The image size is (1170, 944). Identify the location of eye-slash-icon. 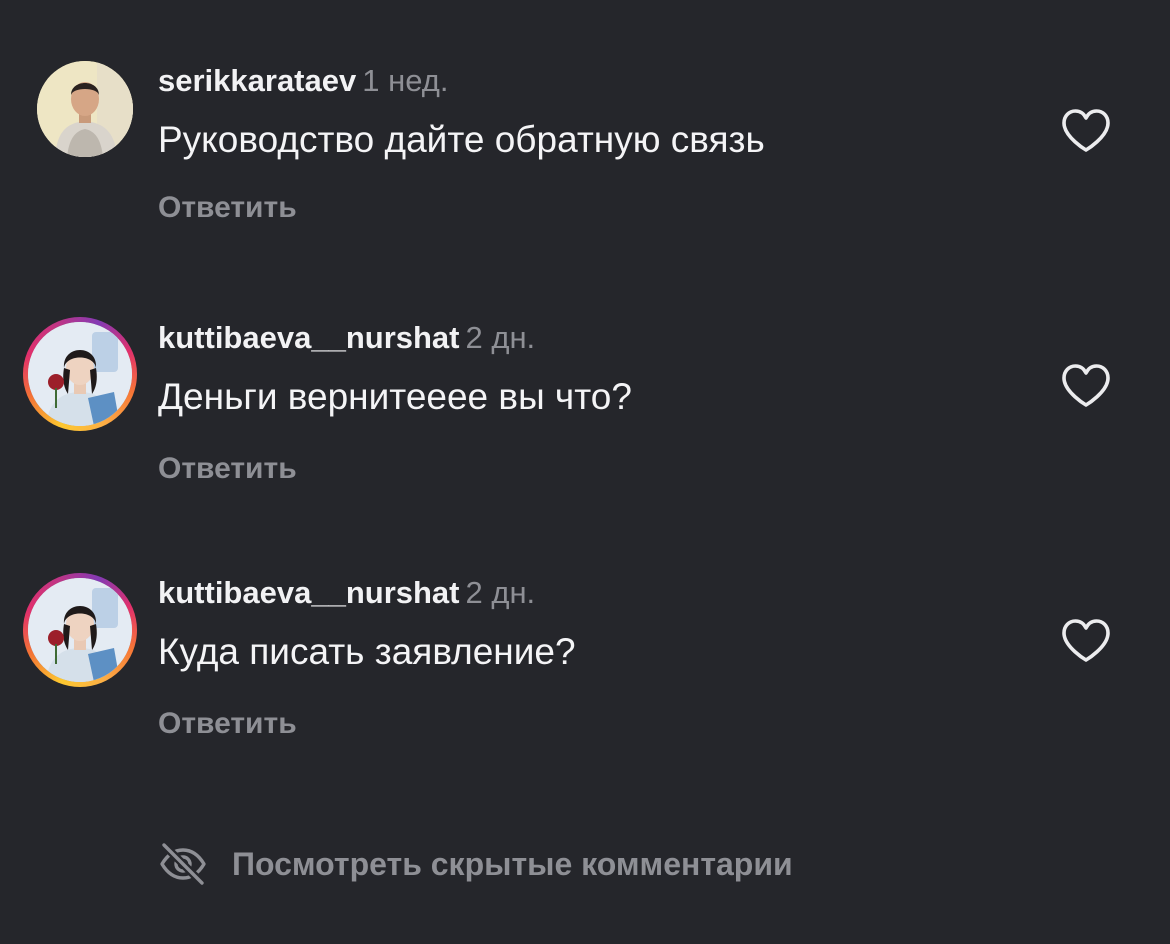
(183, 864).